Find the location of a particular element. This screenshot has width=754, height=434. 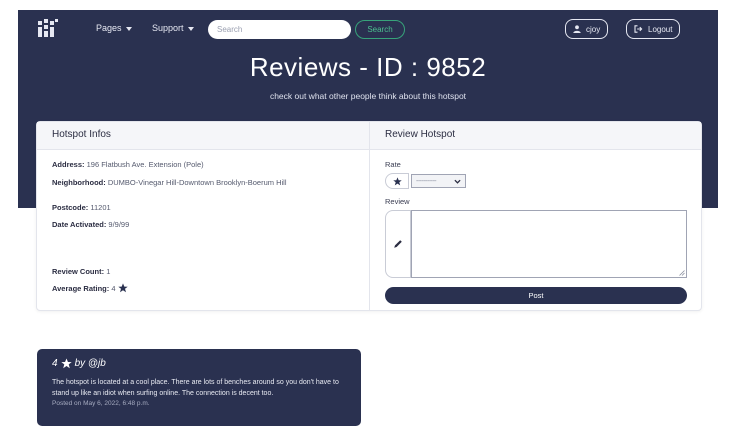

rate-select-value: ----------- is located at coordinates (426, 181).